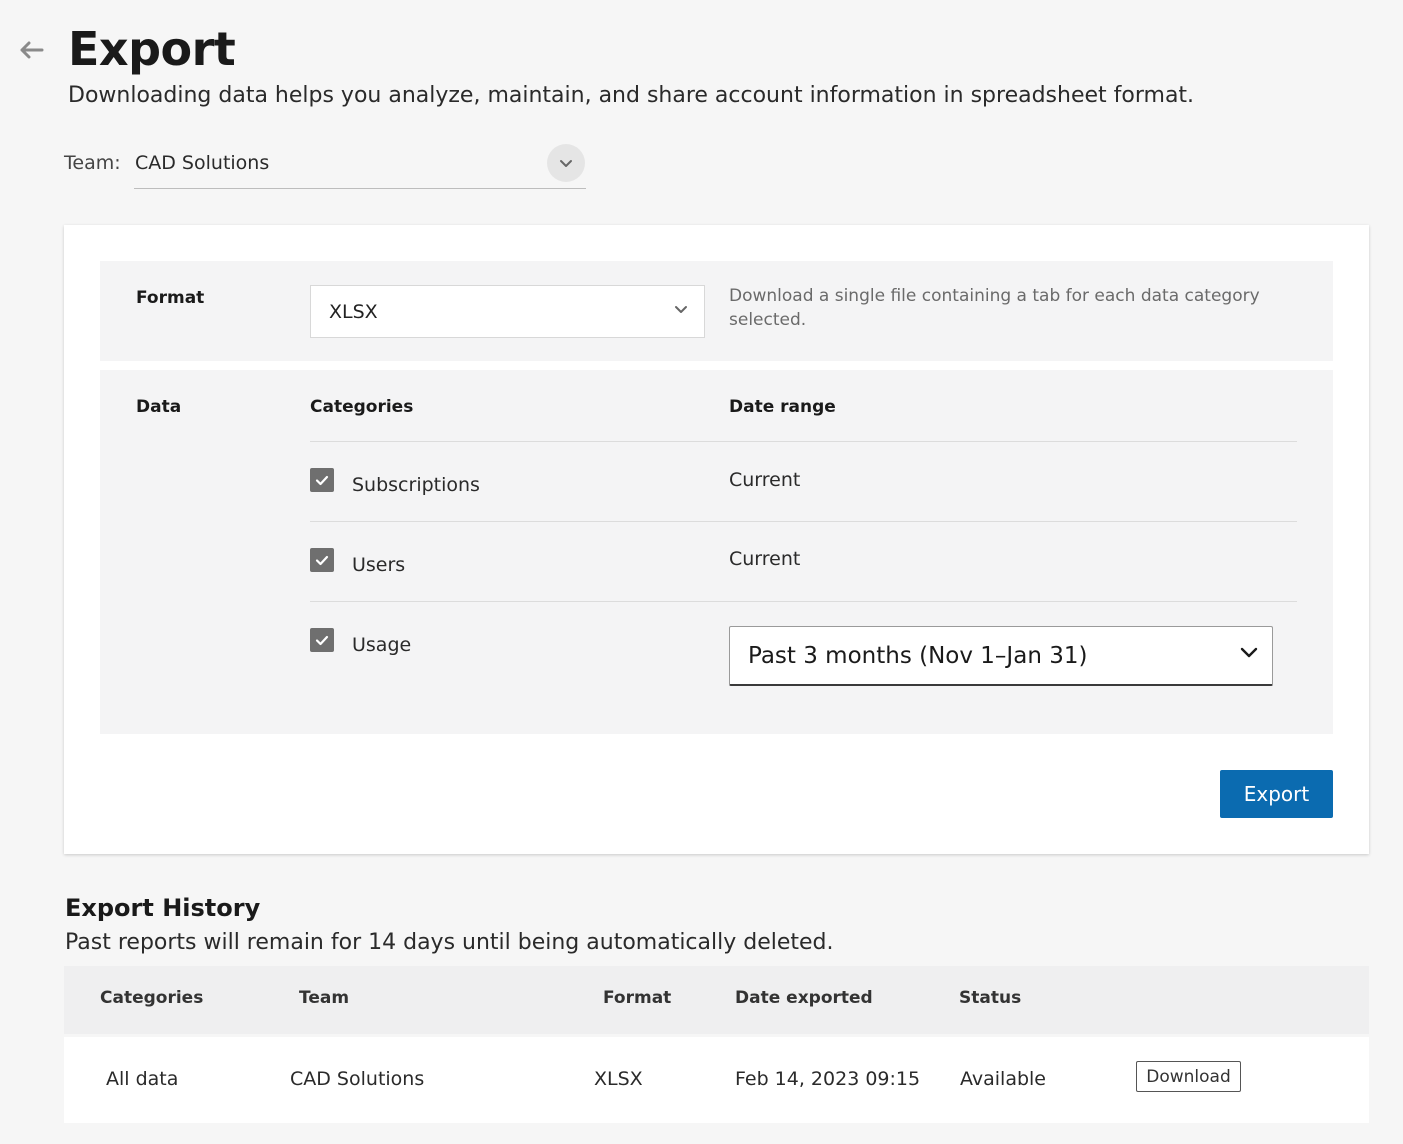  Describe the element at coordinates (382, 645) in the screenshot. I see `category-label: Usage` at that location.